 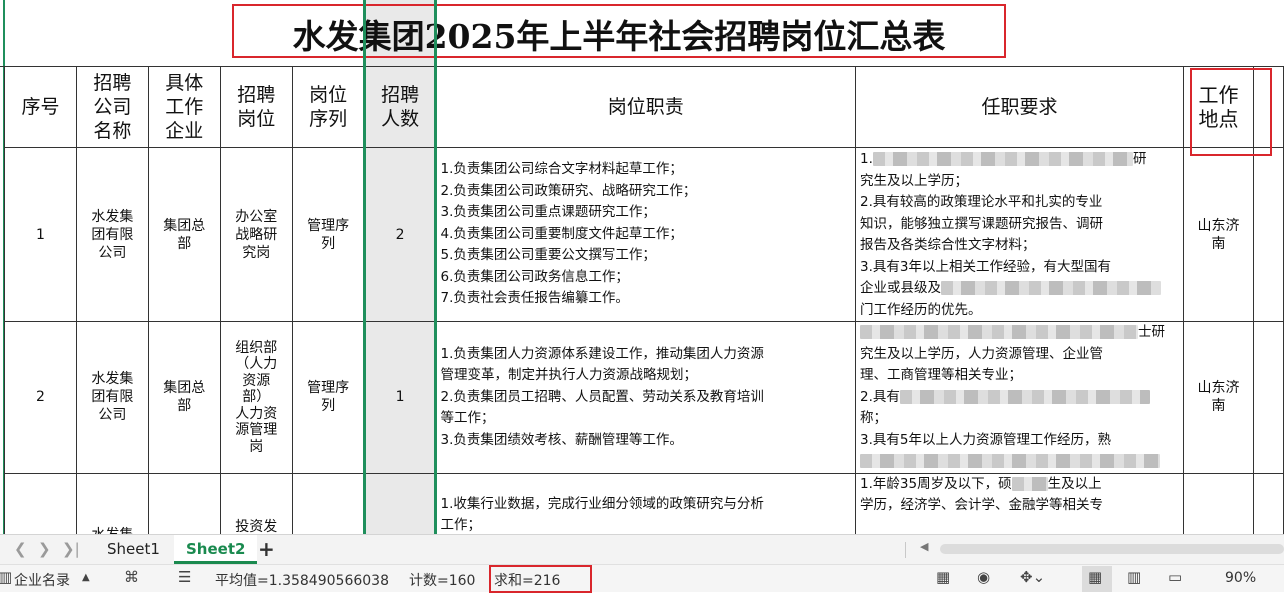 I want to click on page-layout-view-icon: ▭, so click(x=1175, y=577).